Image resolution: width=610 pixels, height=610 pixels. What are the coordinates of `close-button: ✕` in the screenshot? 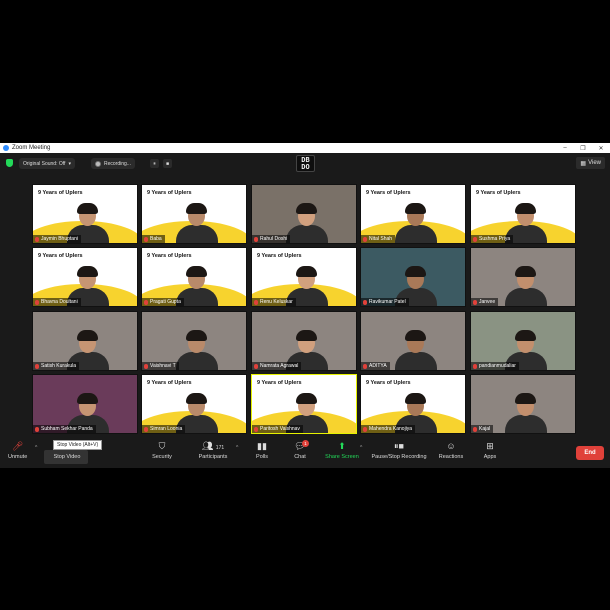 It's located at (601, 148).